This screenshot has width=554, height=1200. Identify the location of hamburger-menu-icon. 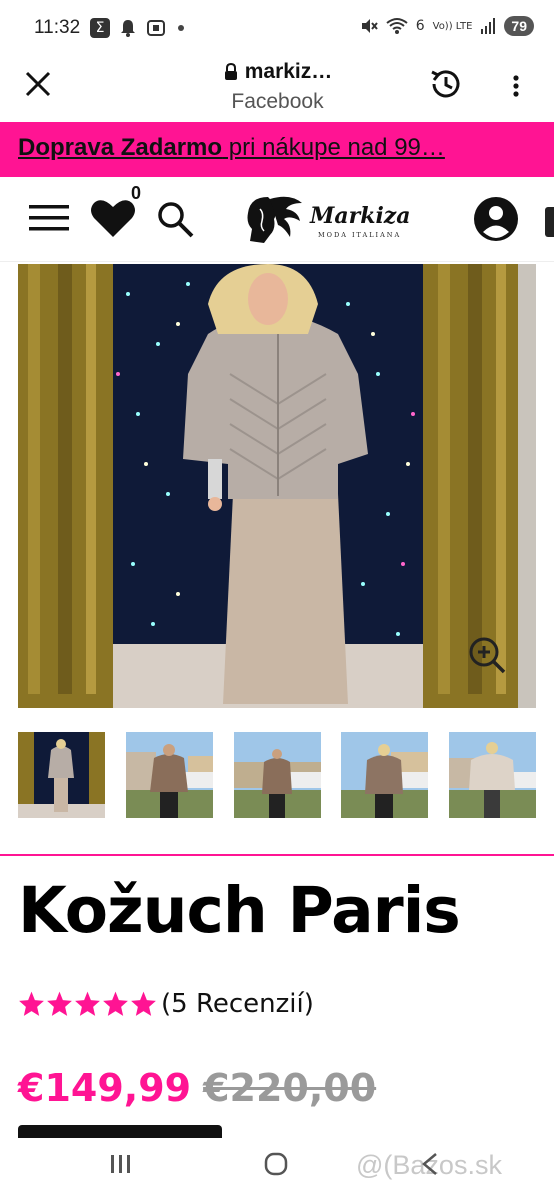
(49, 218).